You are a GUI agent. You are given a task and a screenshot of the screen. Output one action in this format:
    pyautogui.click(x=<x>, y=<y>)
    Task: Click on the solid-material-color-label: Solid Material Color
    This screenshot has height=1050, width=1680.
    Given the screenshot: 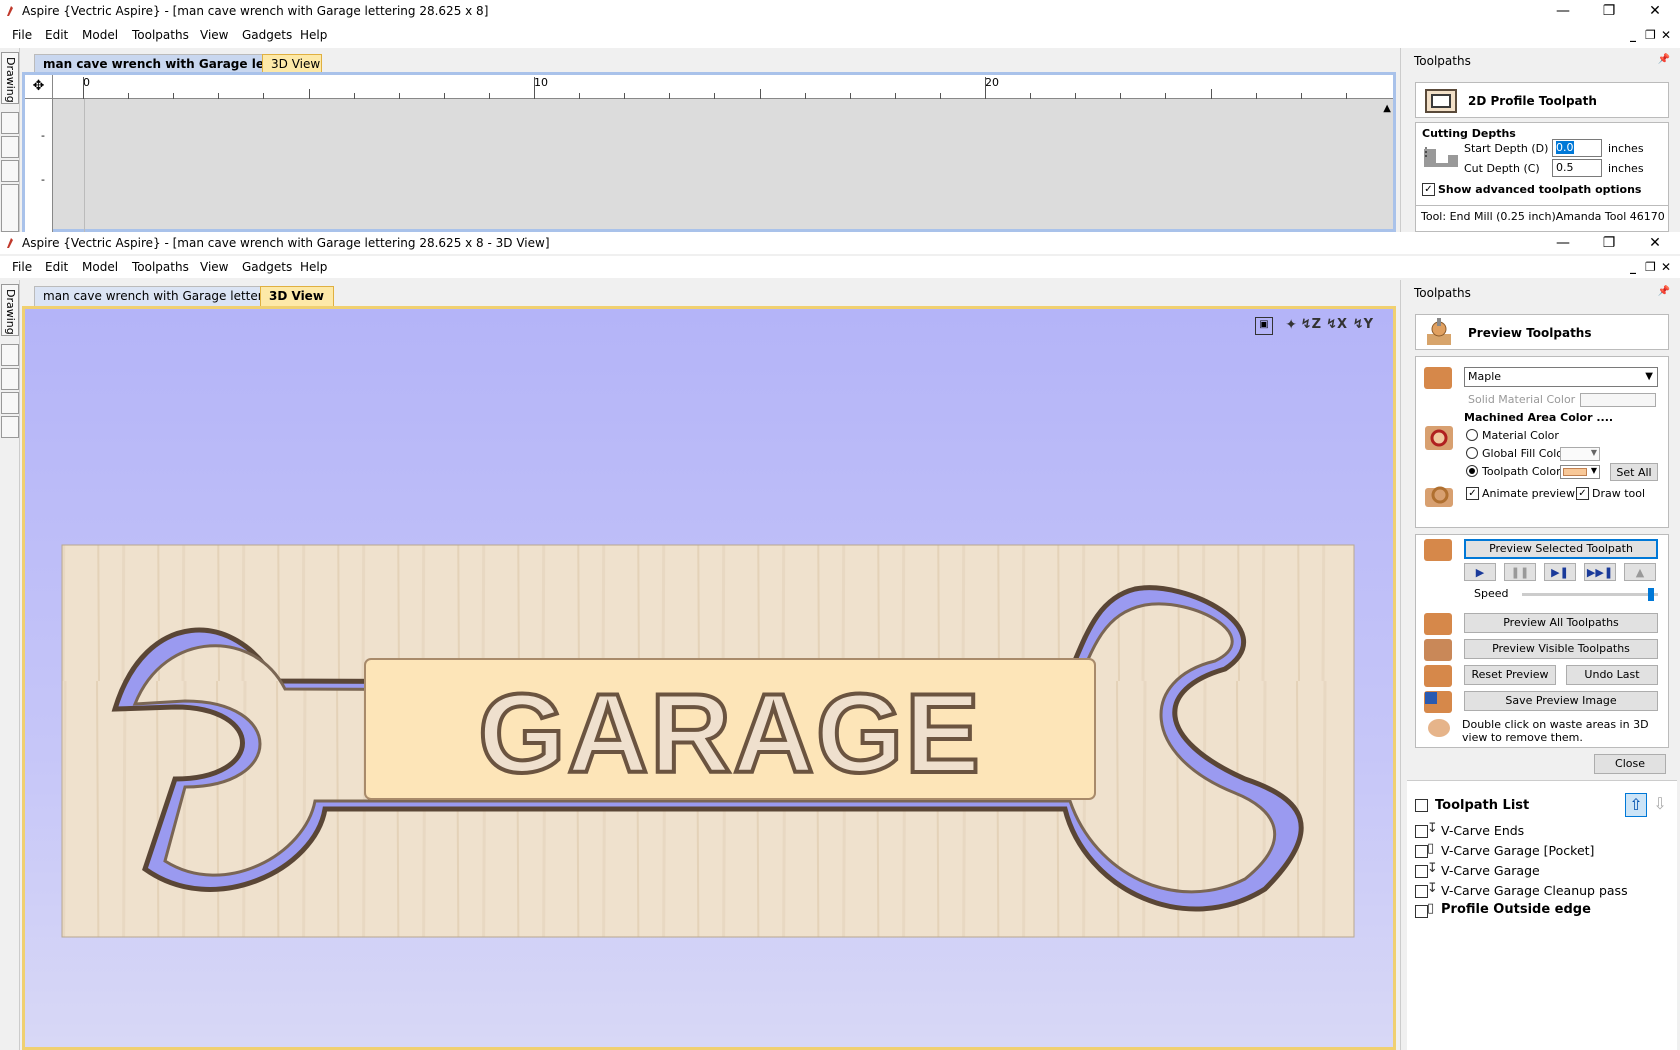 What is the action you would take?
    pyautogui.click(x=1522, y=399)
    